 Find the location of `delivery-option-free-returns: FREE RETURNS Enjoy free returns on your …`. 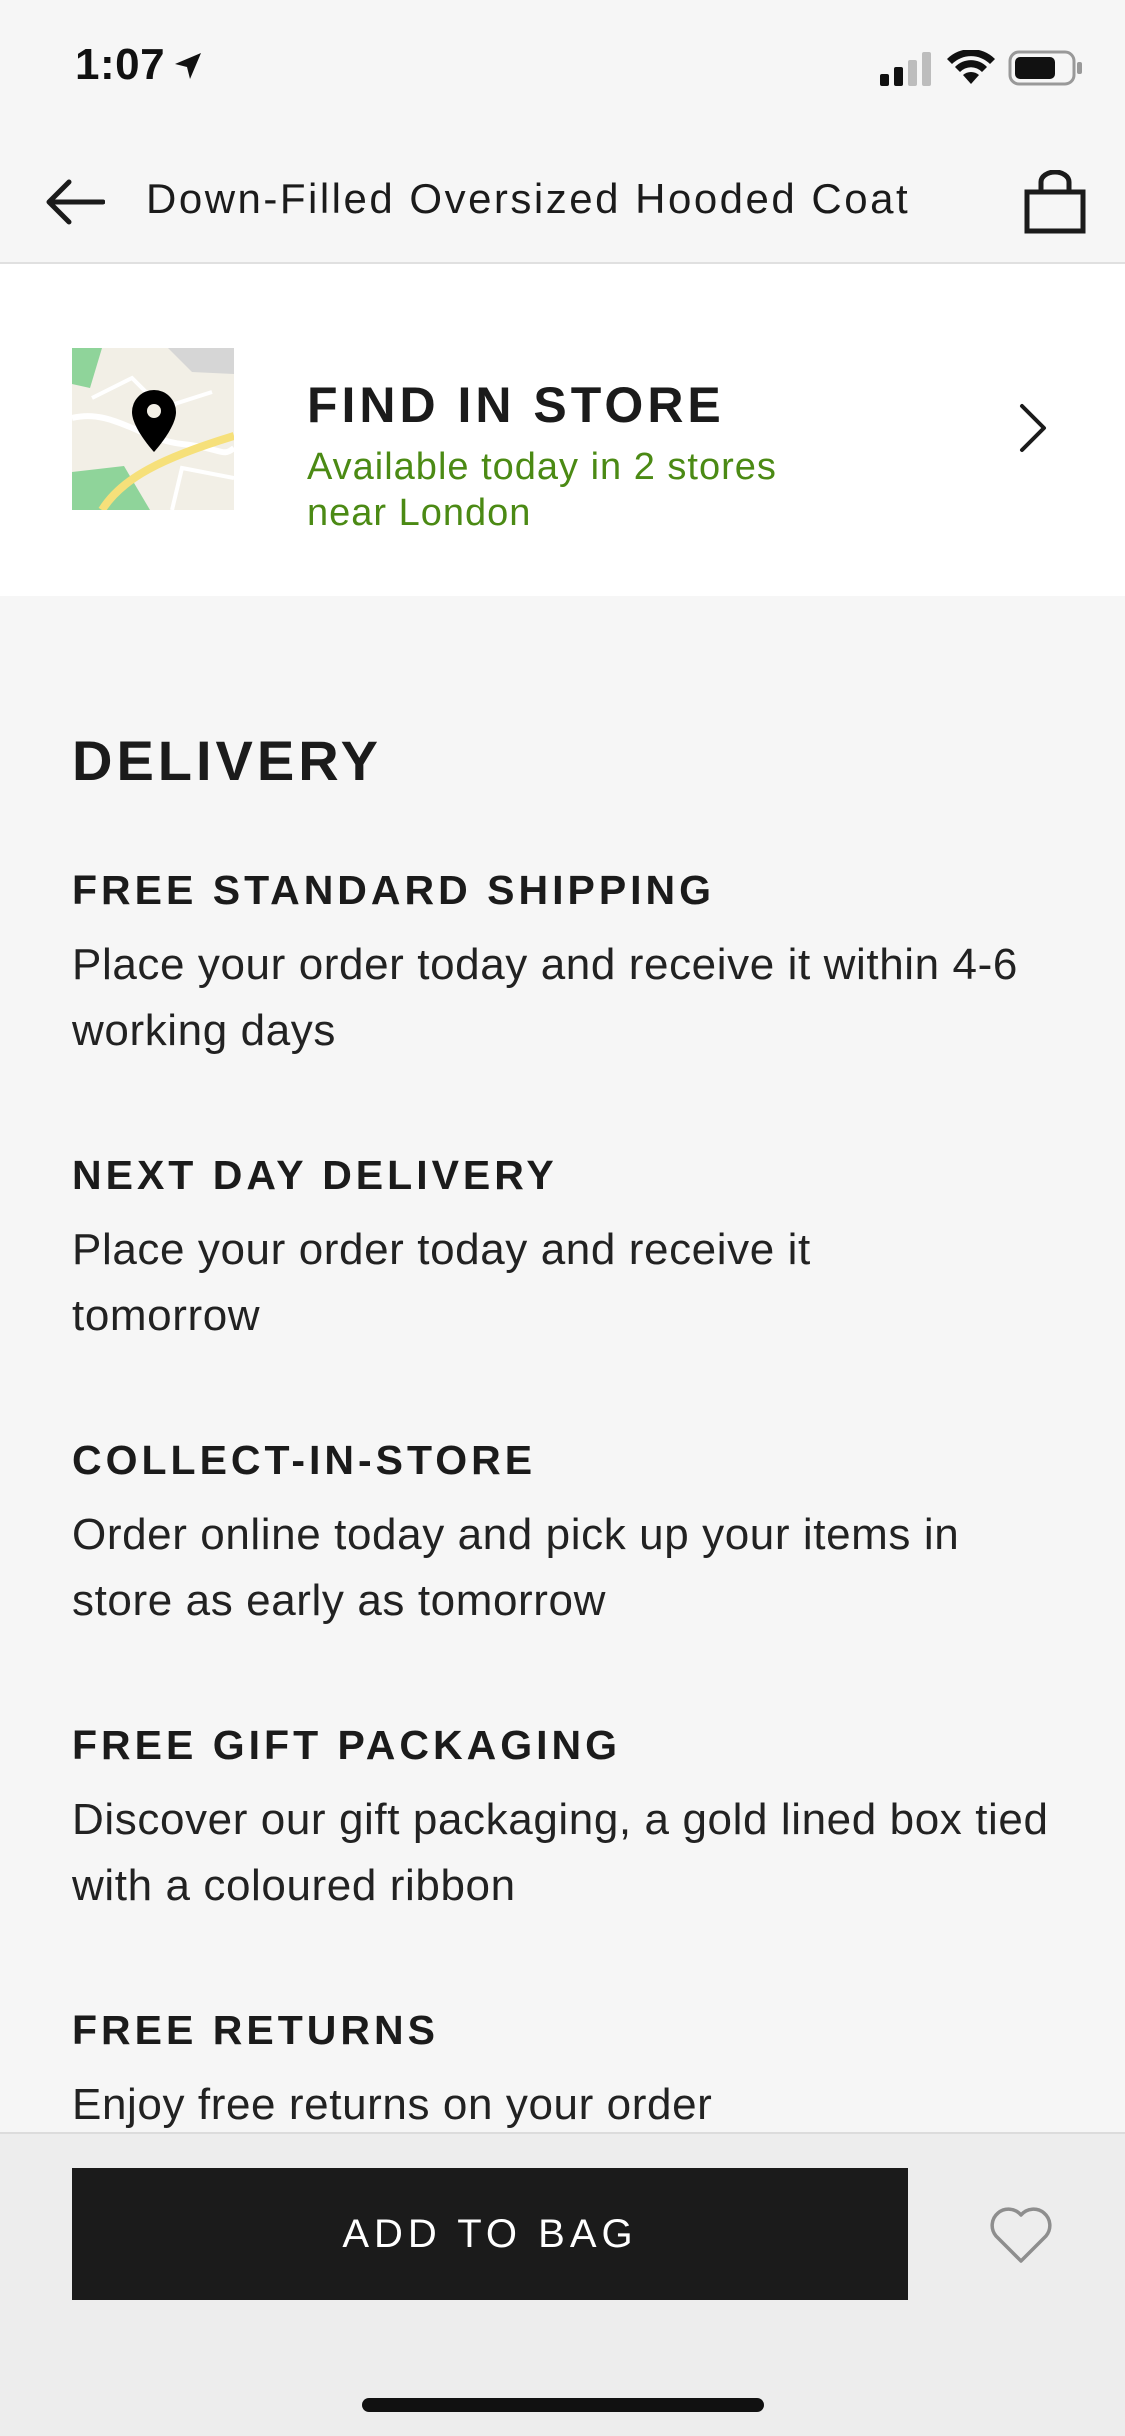

delivery-option-free-returns: FREE RETURNS Enjoy free returns on your … is located at coordinates (572, 2070).